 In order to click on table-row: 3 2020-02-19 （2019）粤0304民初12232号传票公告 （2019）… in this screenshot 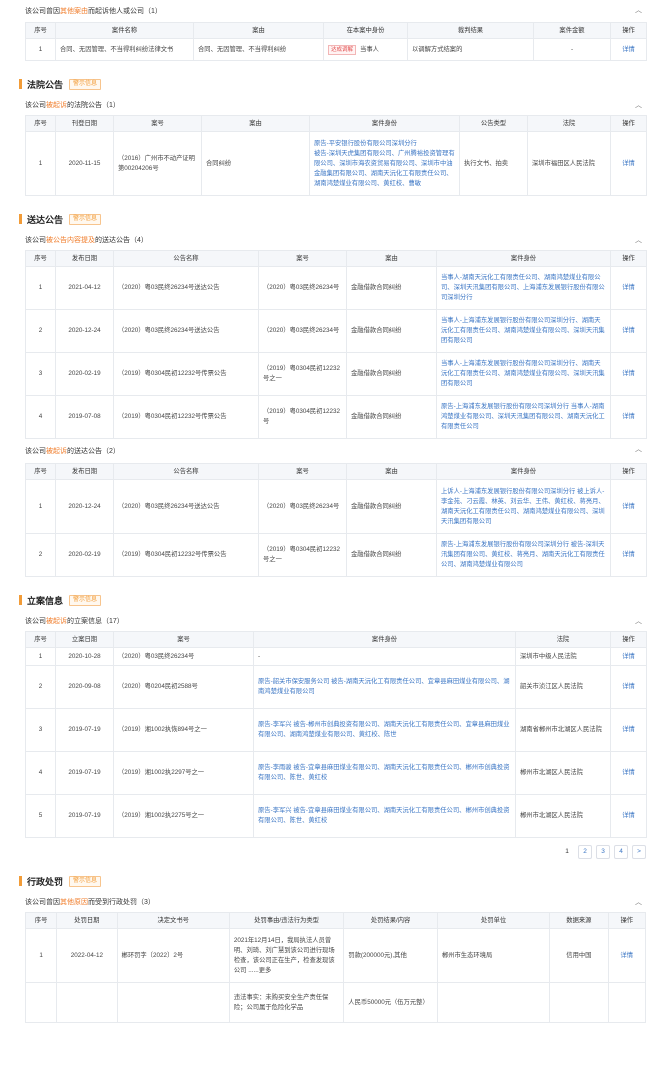, I will do `click(336, 374)`.